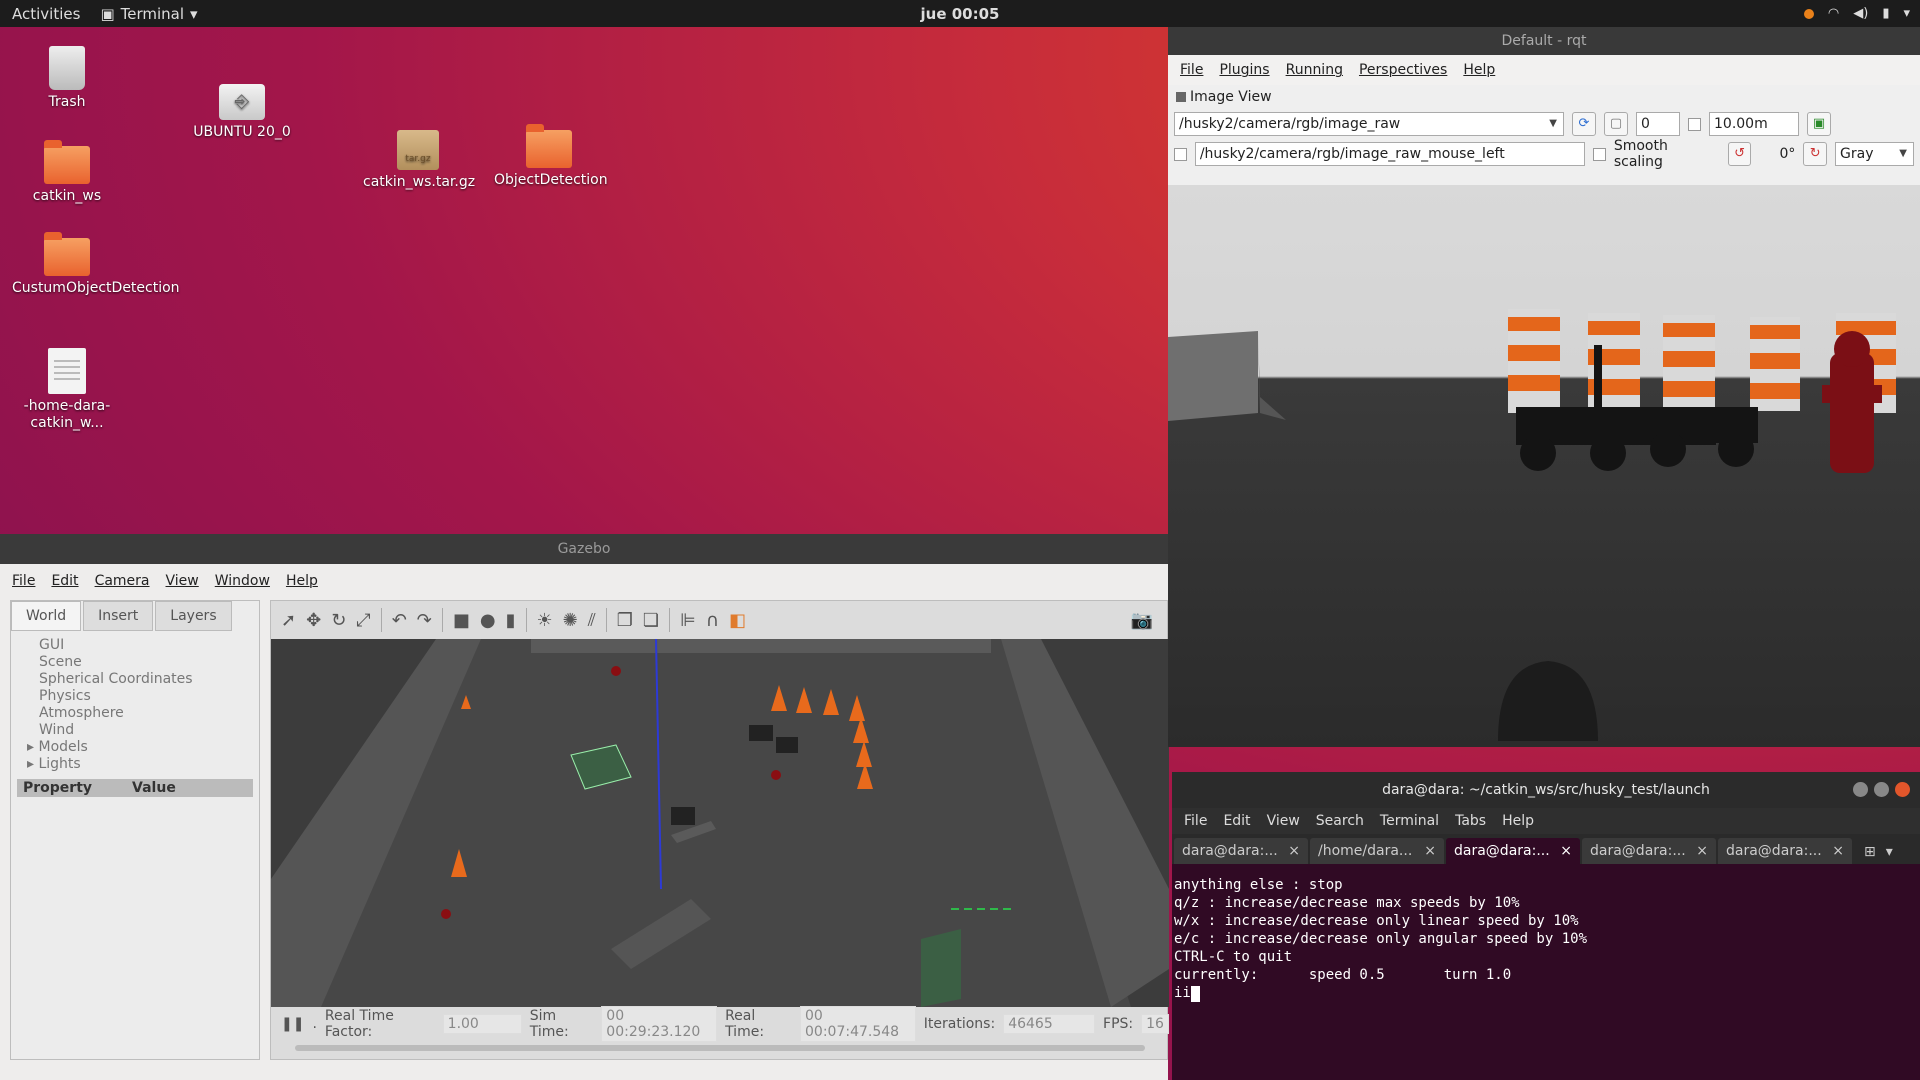  Describe the element at coordinates (288, 620) in the screenshot. I see `select-tool-icon: ➚` at that location.